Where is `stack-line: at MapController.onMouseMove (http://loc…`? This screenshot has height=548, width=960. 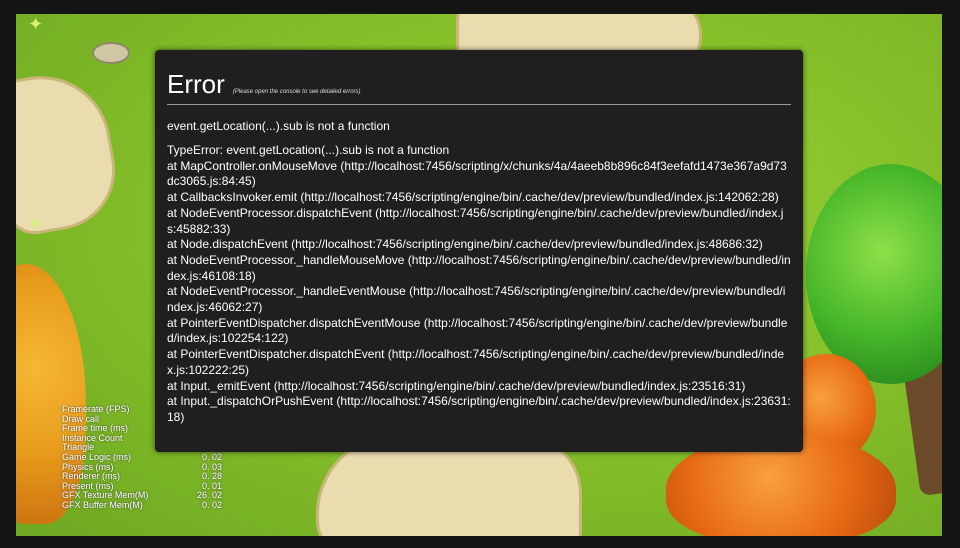 stack-line: at MapController.onMouseMove (http://loc… is located at coordinates (477, 173).